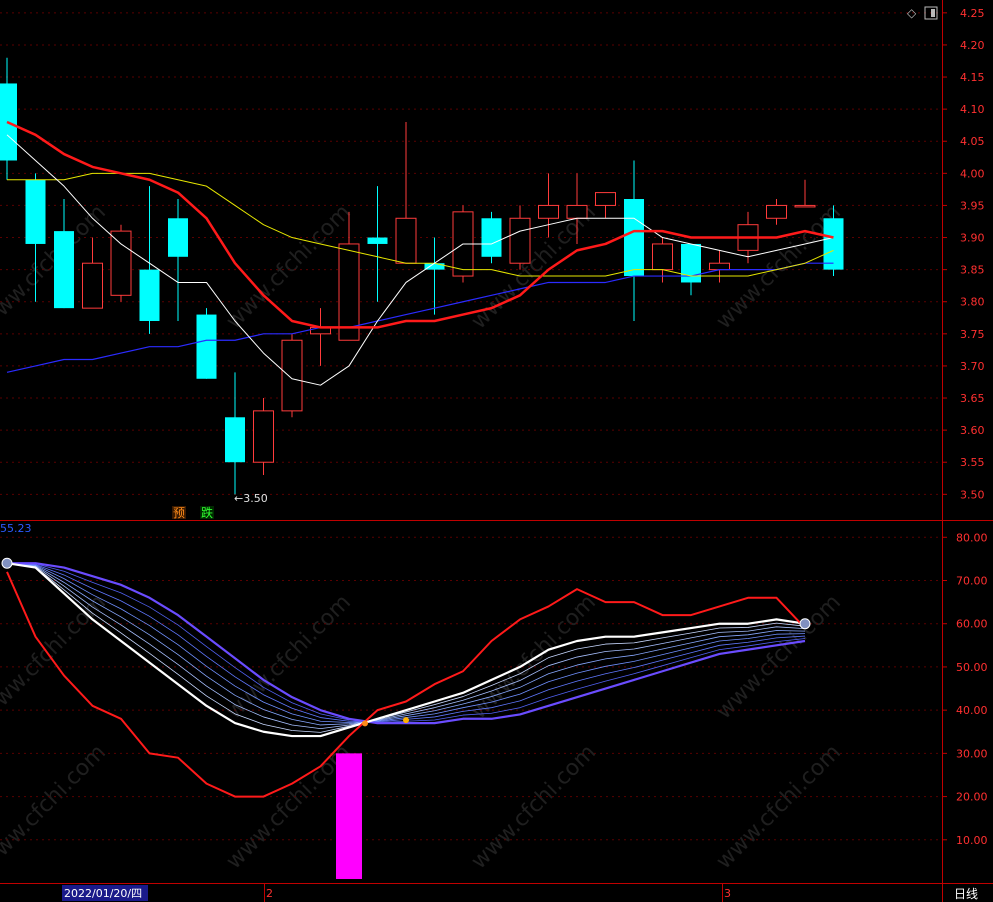  What do you see at coordinates (972, 173) in the screenshot?
I see `upper-tick-label: 4.00` at bounding box center [972, 173].